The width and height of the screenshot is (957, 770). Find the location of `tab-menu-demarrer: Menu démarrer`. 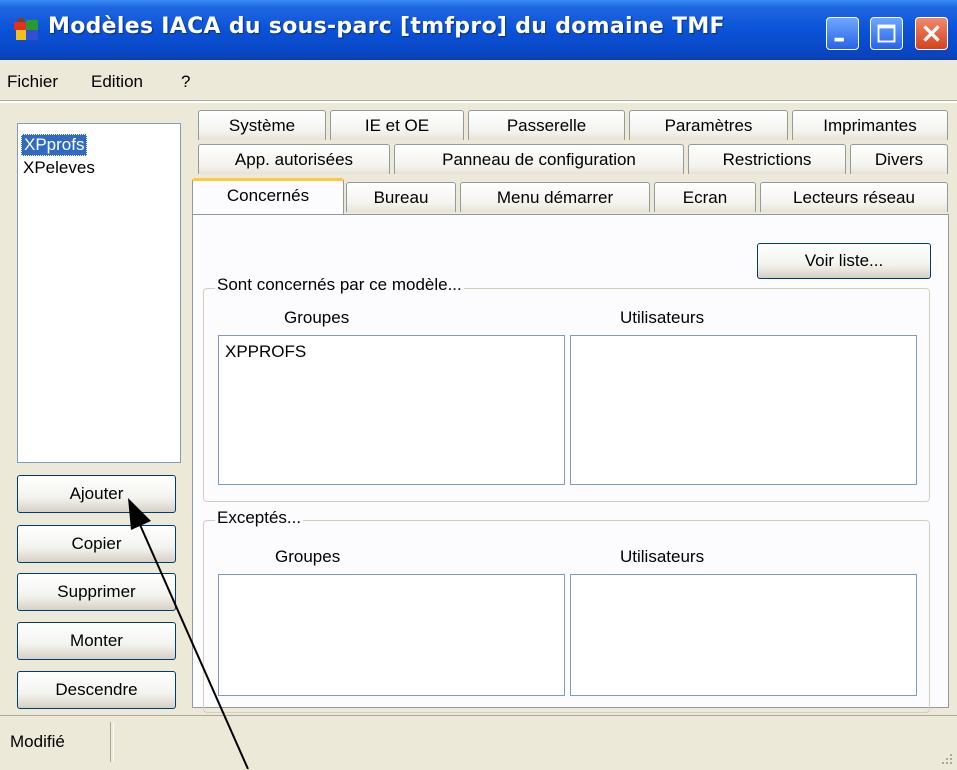

tab-menu-demarrer: Menu démarrer is located at coordinates (555, 197).